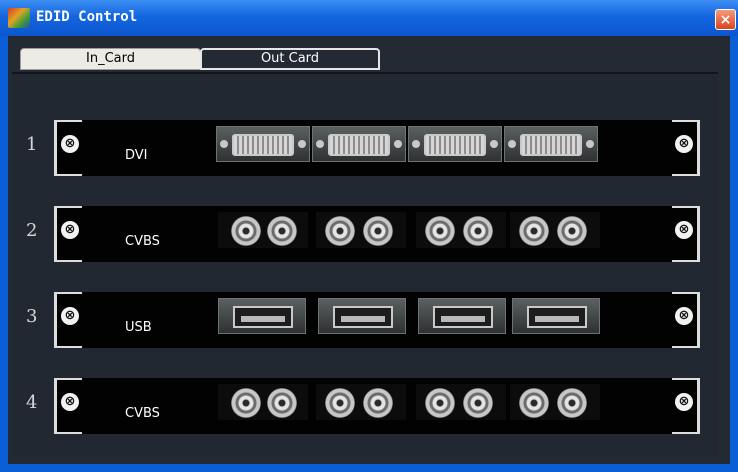 This screenshot has height=472, width=738. I want to click on input-card: ⊗ ⊗ USB, so click(377, 320).